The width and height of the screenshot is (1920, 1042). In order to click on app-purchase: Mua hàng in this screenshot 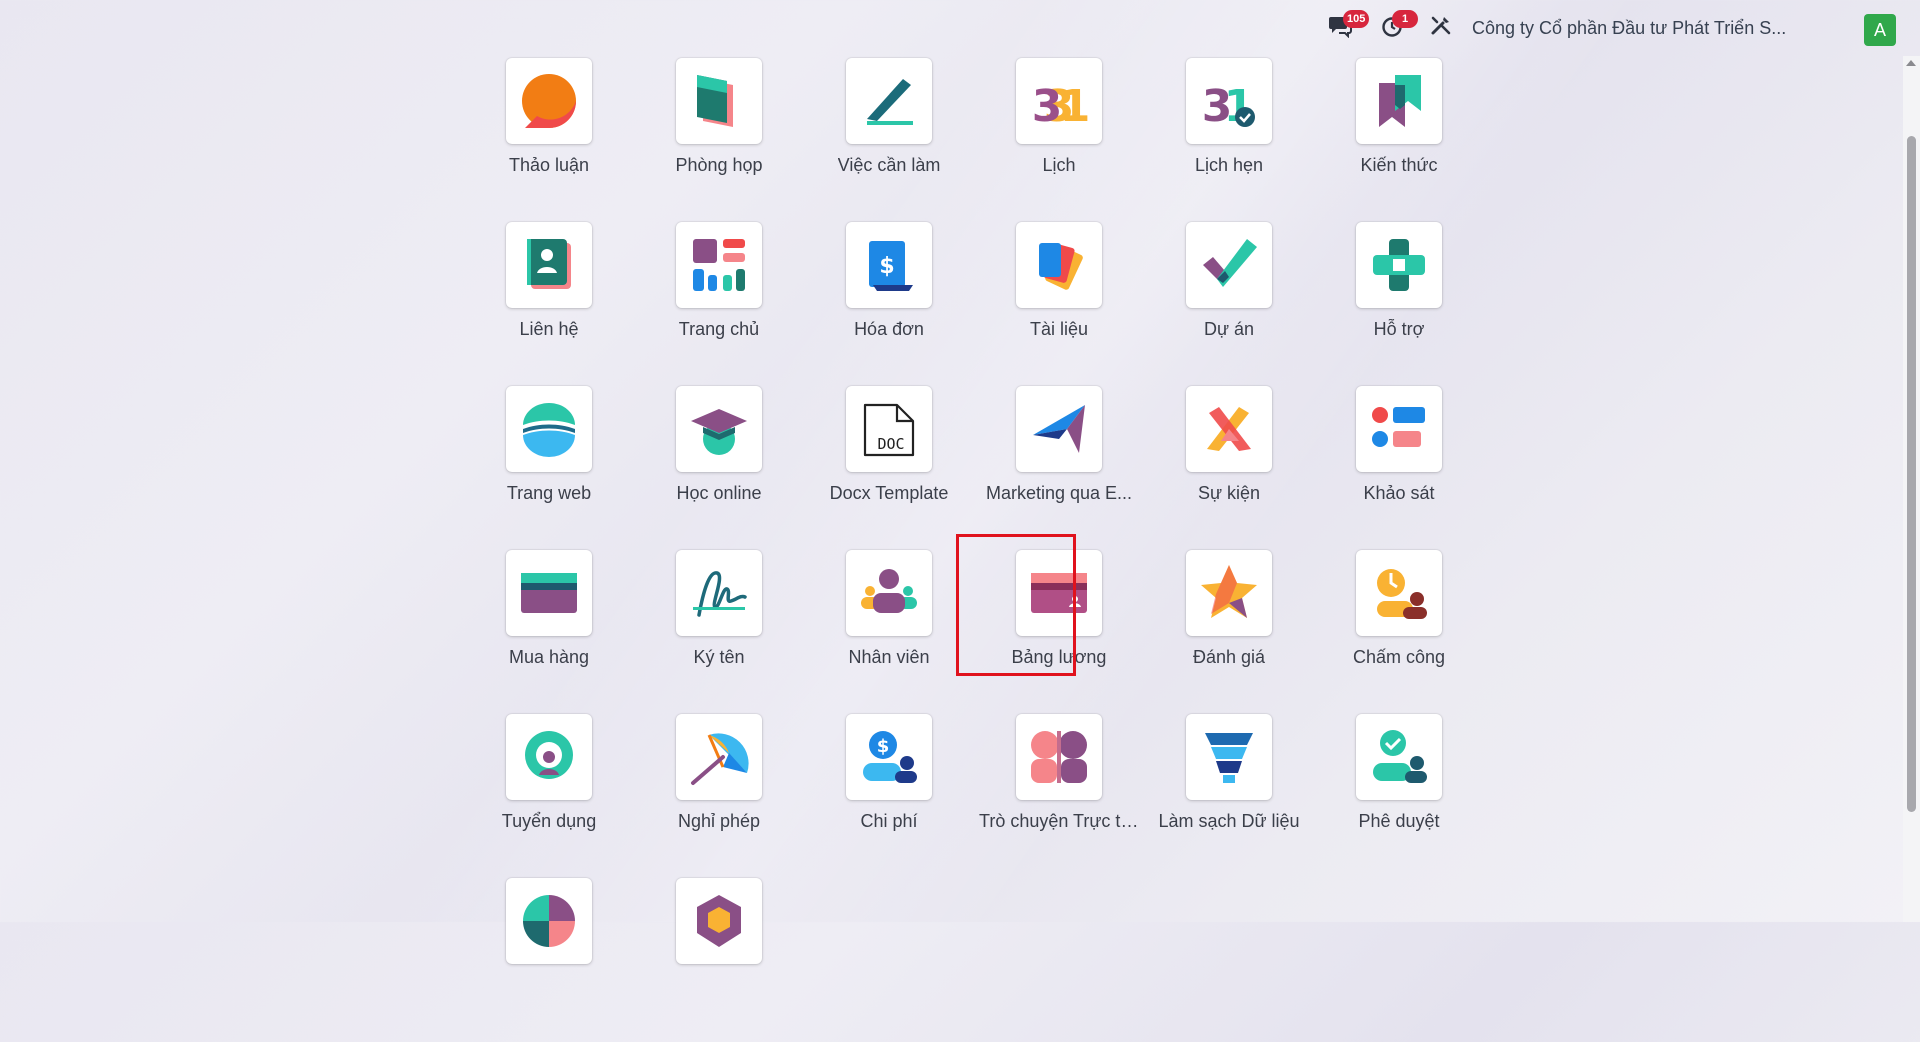, I will do `click(549, 632)`.